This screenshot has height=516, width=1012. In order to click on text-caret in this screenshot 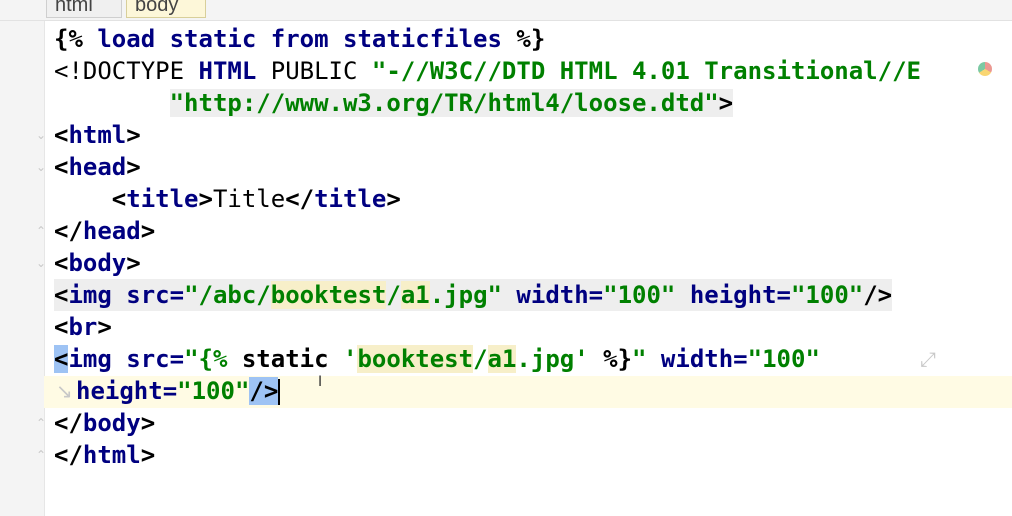, I will do `click(279, 392)`.